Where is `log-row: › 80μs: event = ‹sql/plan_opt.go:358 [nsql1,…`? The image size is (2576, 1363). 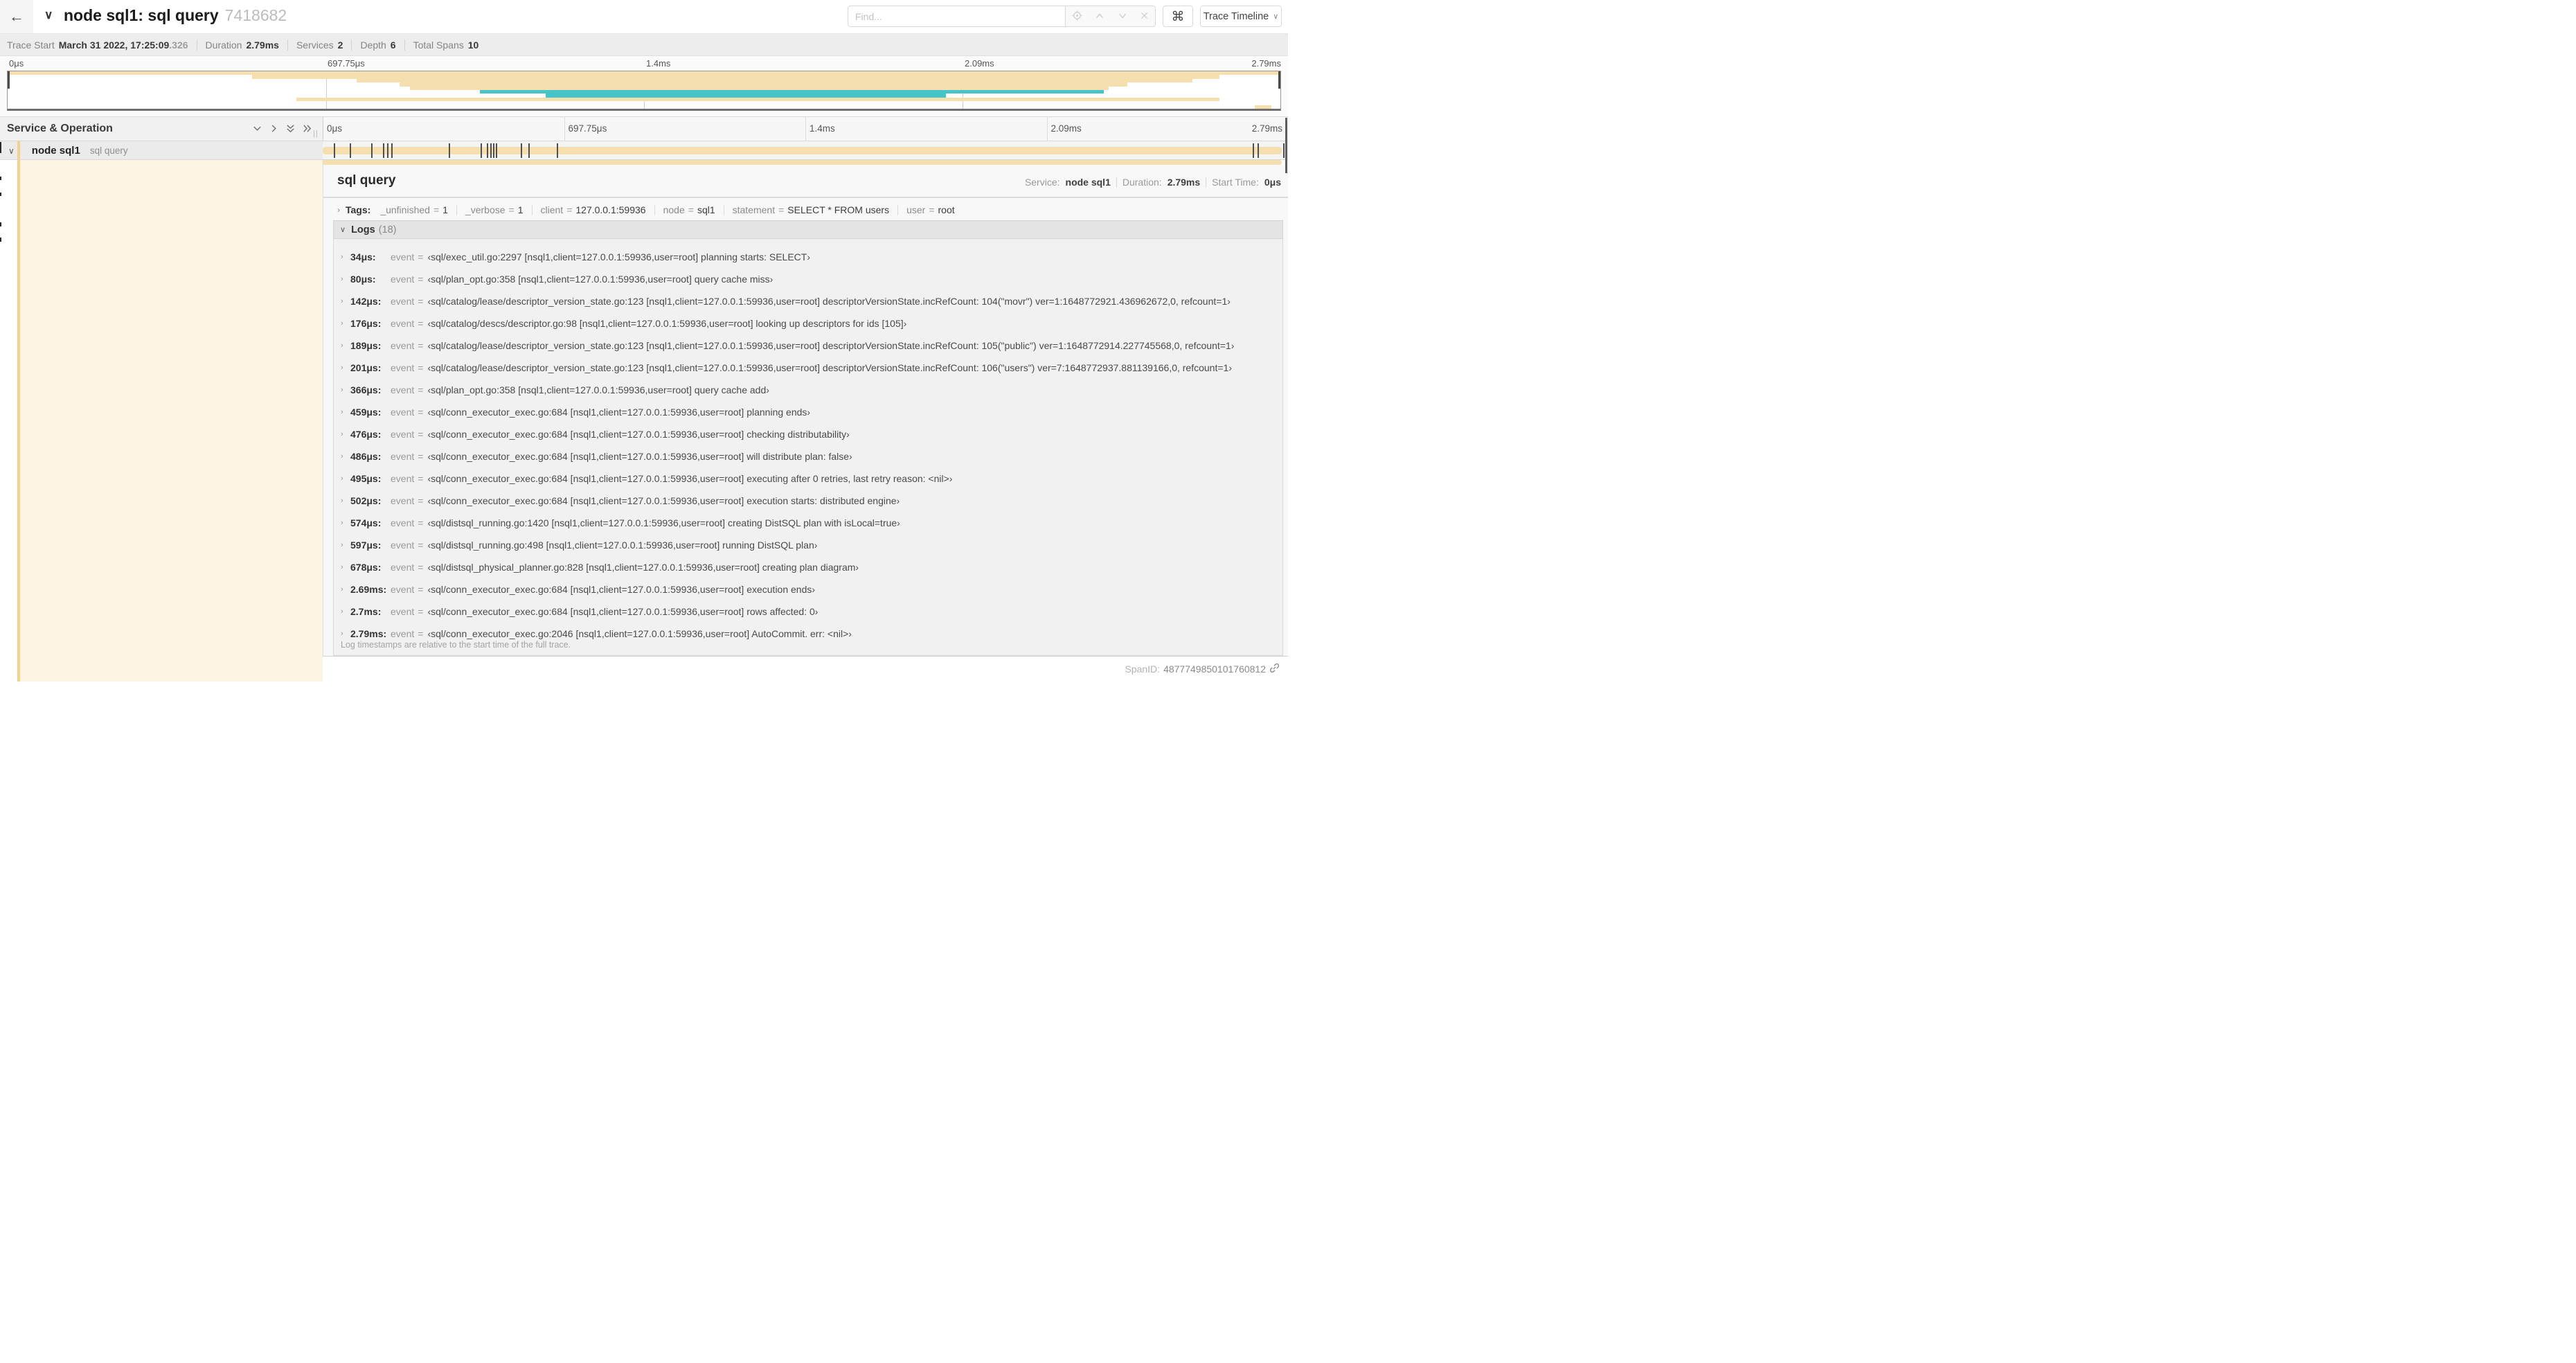 log-row: › 80μs: event = ‹sql/plan_opt.go:358 [nsql1,… is located at coordinates (557, 279).